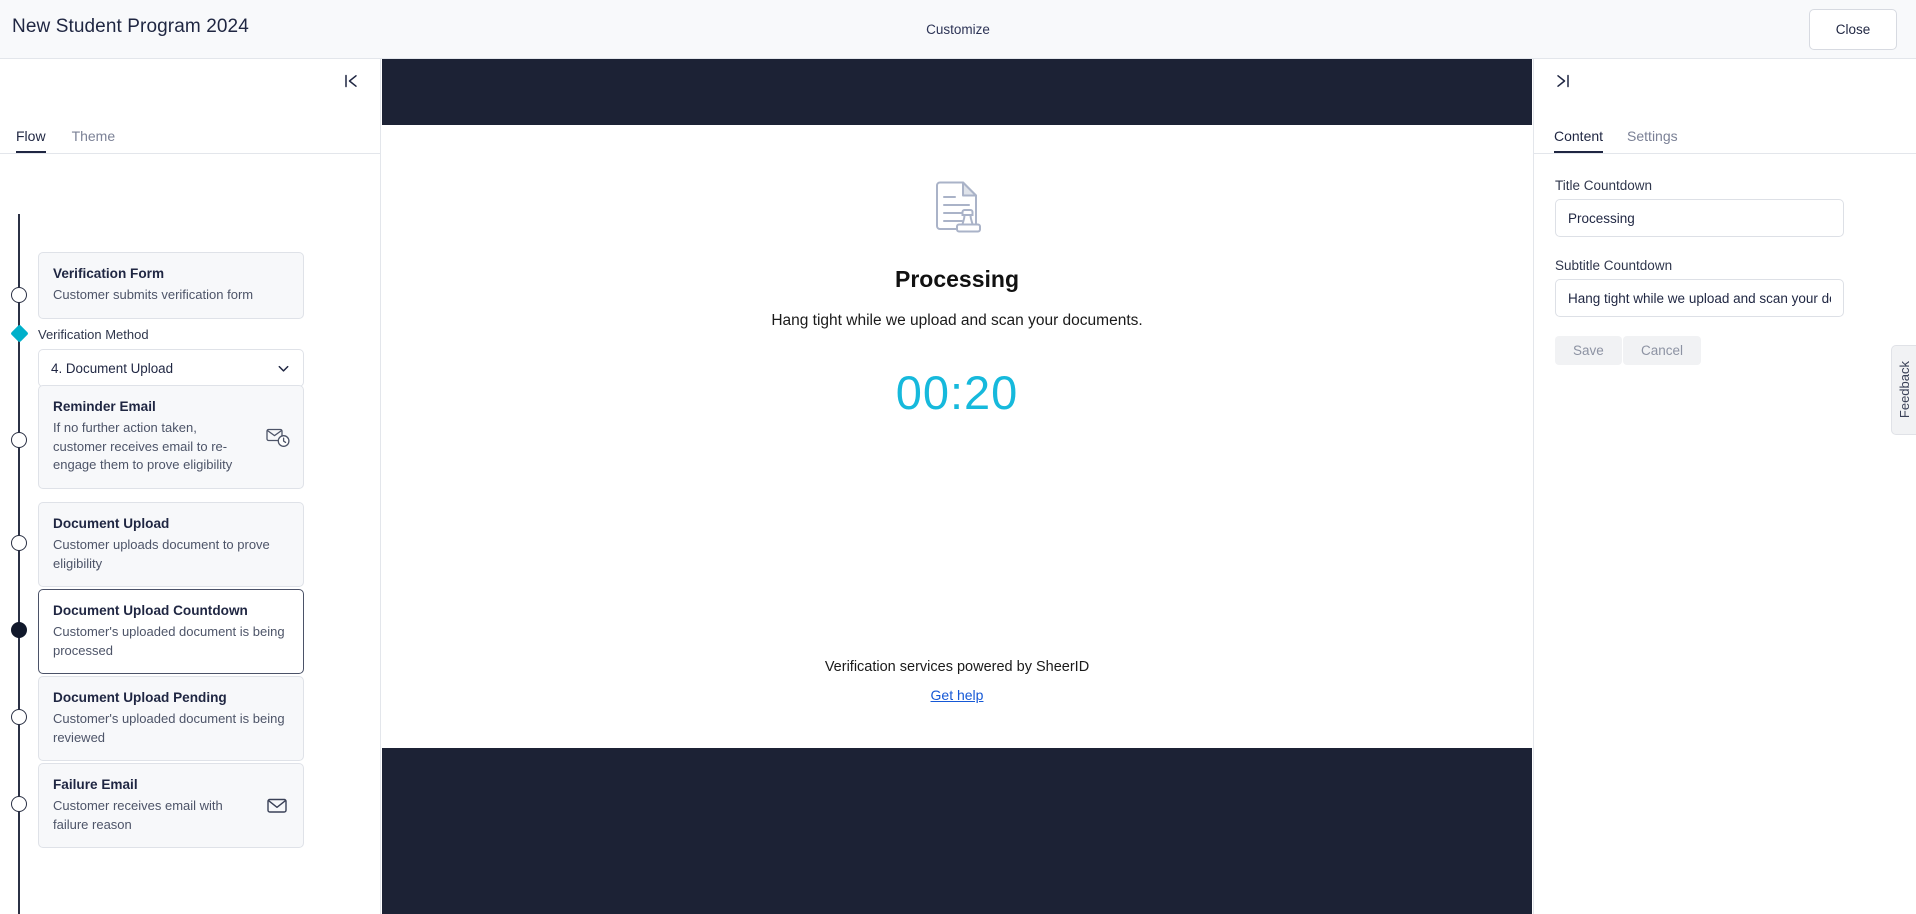  Describe the element at coordinates (104, 406) in the screenshot. I see `flow-card-title: Reminder Email` at that location.